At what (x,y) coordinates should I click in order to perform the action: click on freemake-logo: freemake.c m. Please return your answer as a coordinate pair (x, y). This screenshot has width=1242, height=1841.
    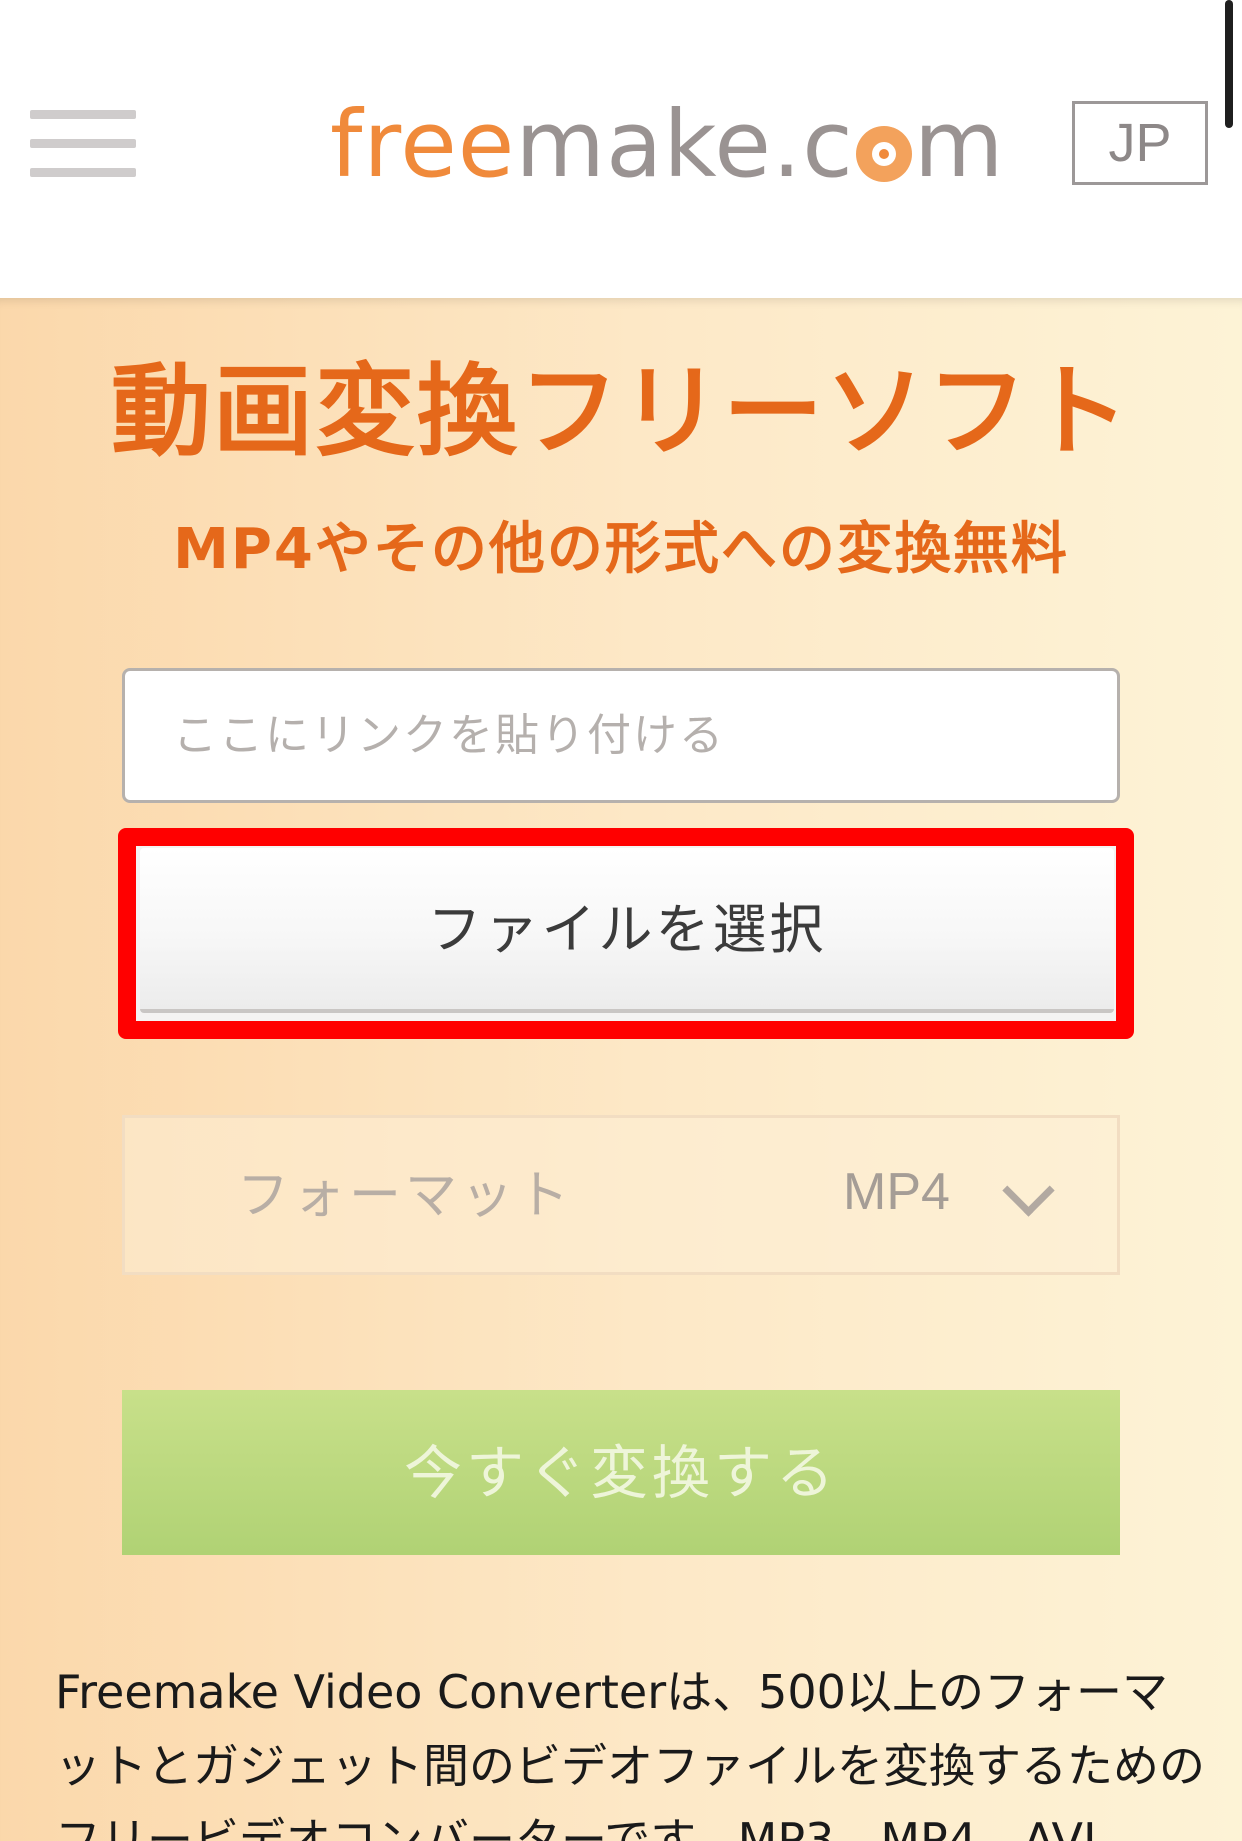
    Looking at the image, I should click on (666, 145).